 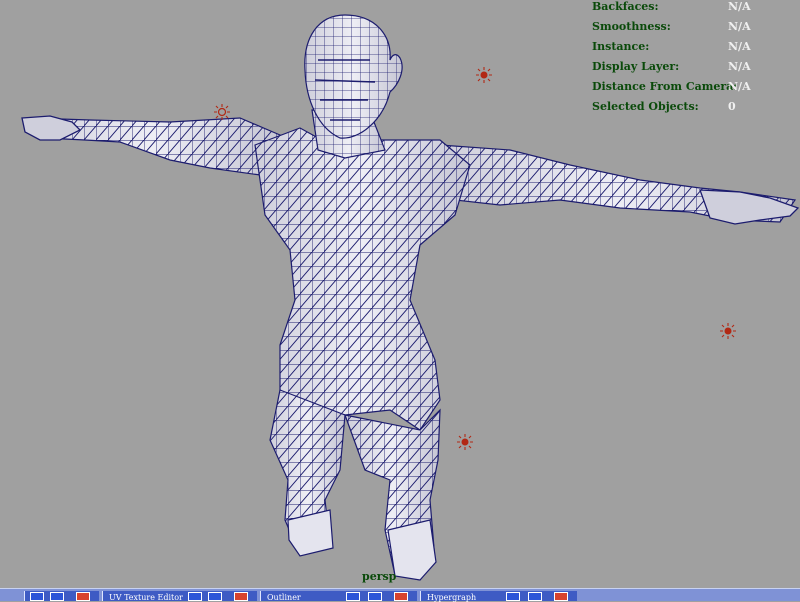 I want to click on hud-value: 0, so click(x=732, y=106).